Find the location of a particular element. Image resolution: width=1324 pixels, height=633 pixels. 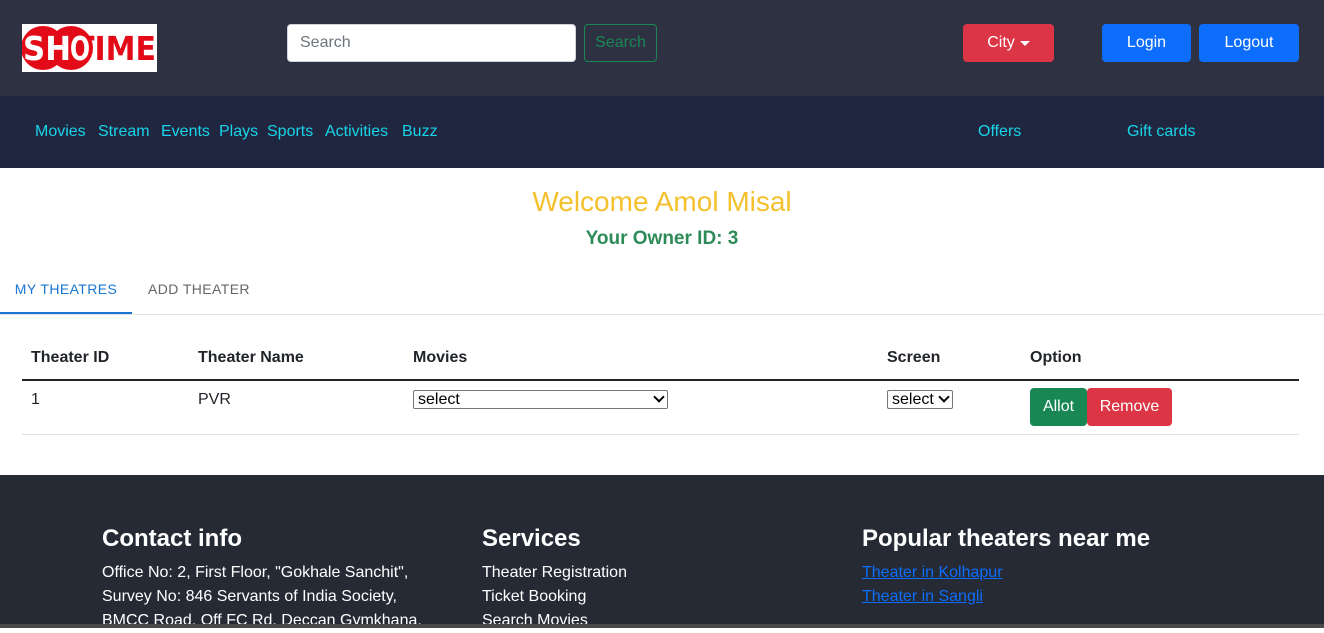

nav-link-plays: Plays is located at coordinates (238, 132).